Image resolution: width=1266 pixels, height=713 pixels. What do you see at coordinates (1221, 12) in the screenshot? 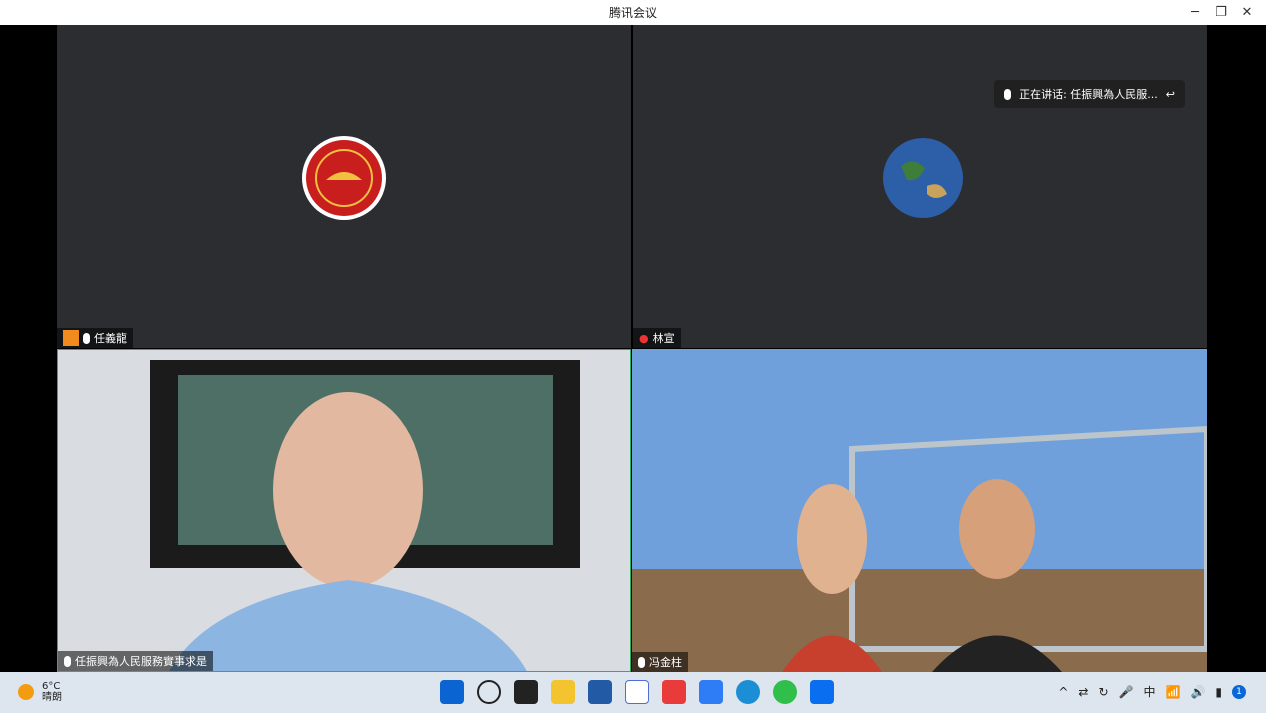
I see `restore-icon: ❐` at bounding box center [1221, 12].